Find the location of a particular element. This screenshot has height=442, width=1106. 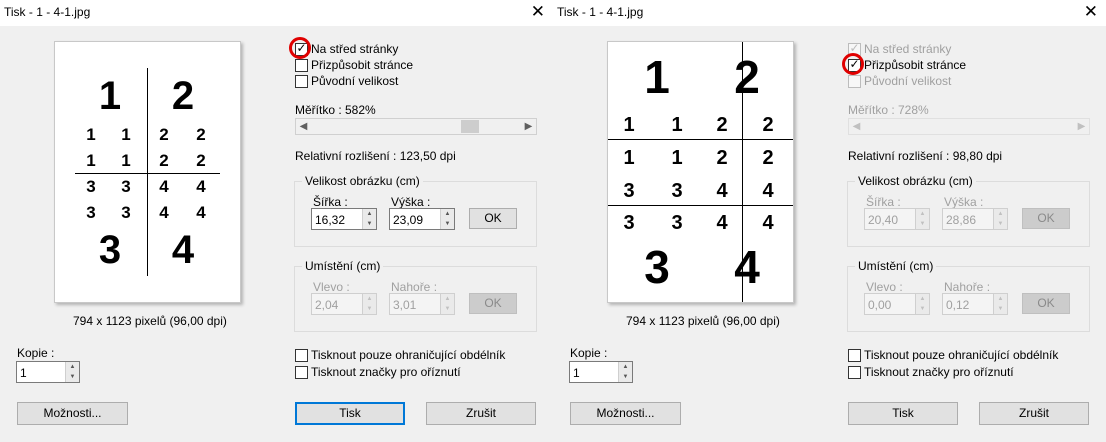

fit-checkbox is located at coordinates (301, 65).